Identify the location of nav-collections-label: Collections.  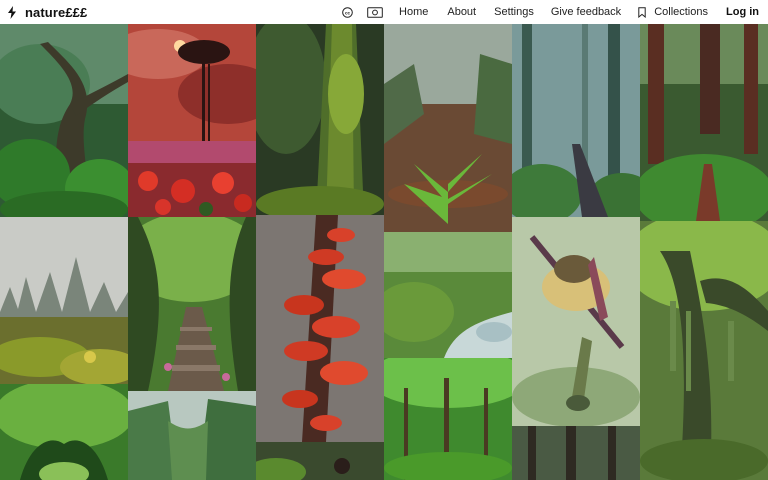
(681, 12).